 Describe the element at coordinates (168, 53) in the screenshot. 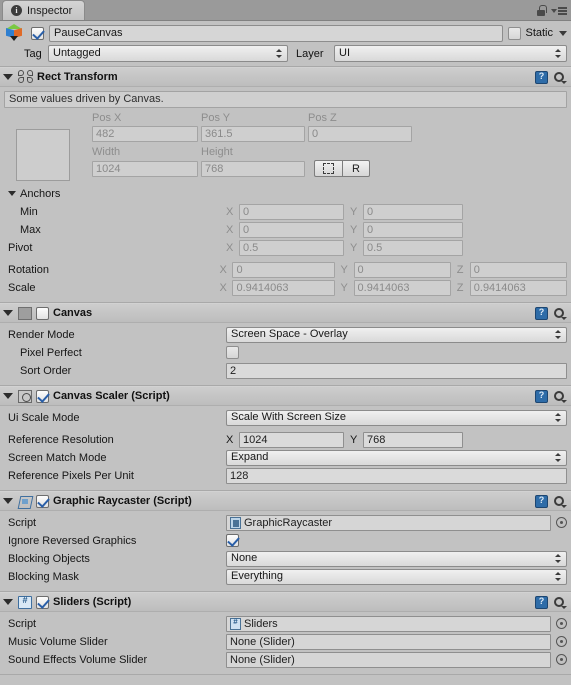

I see `tag-dropdown: Untagged` at that location.